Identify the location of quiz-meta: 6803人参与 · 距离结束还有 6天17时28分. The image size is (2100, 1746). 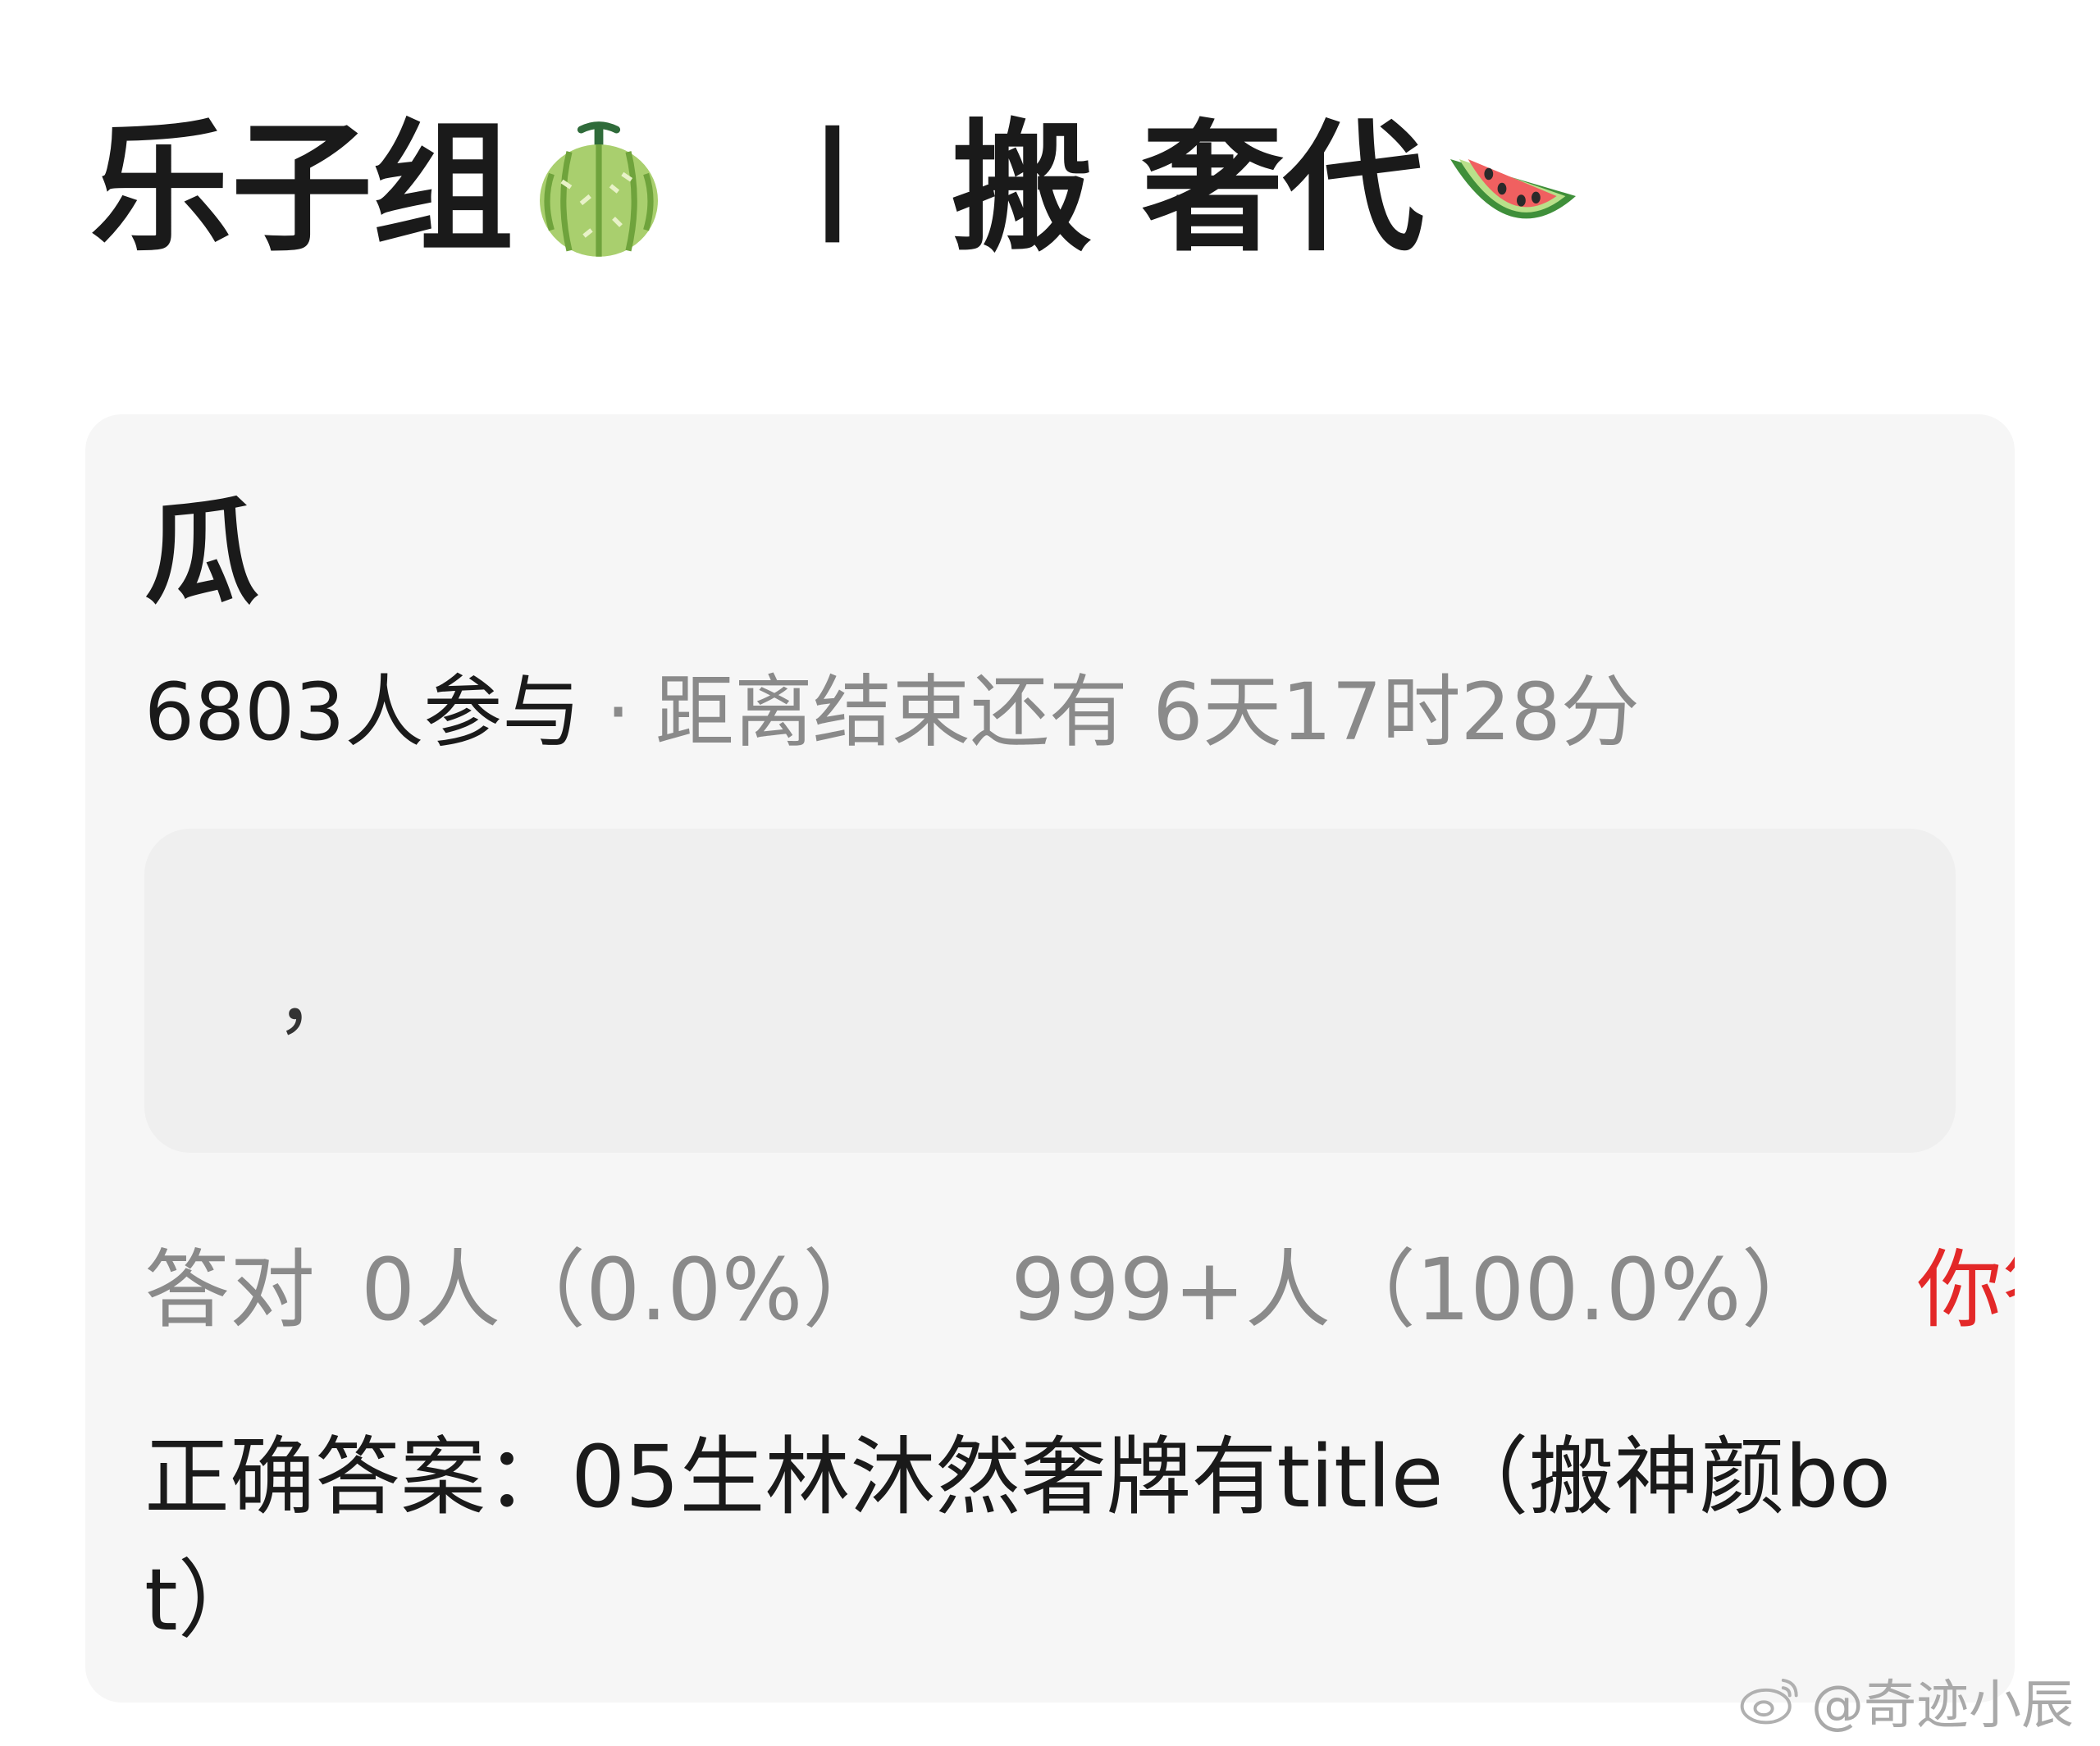
(892, 712).